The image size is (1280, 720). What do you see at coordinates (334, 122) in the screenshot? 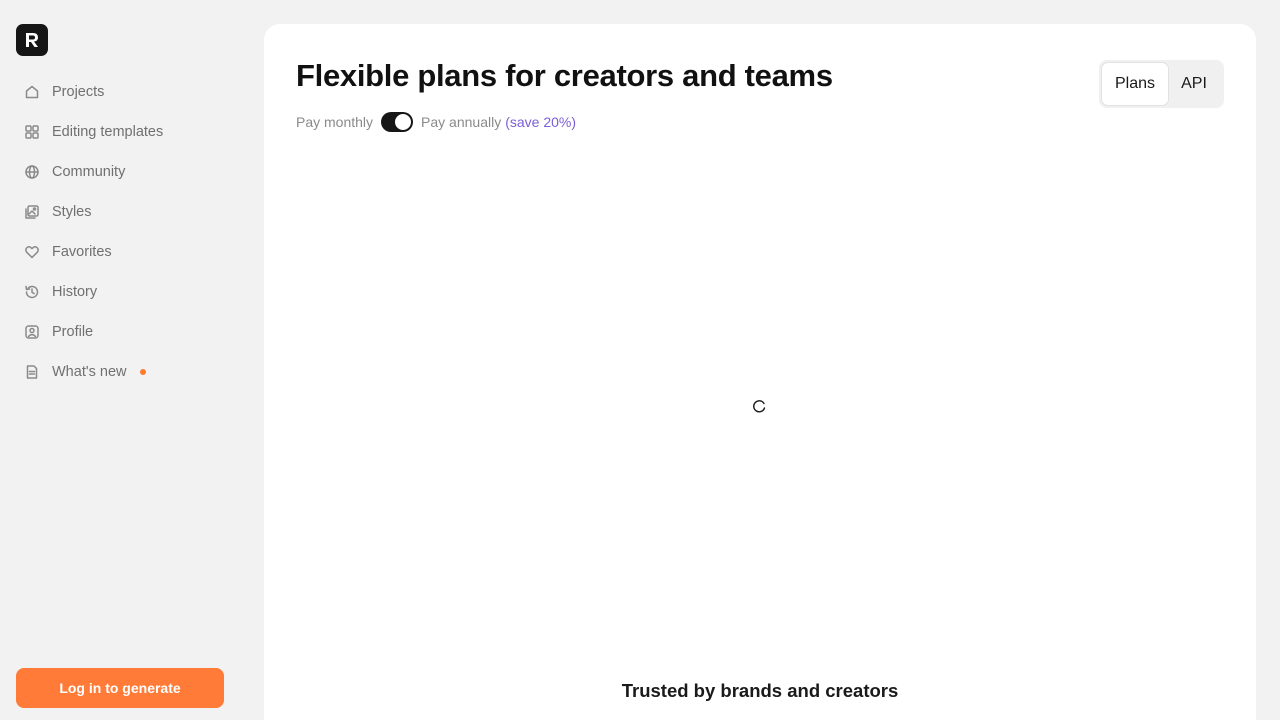
I see `pay-monthly-label: Pay monthly` at bounding box center [334, 122].